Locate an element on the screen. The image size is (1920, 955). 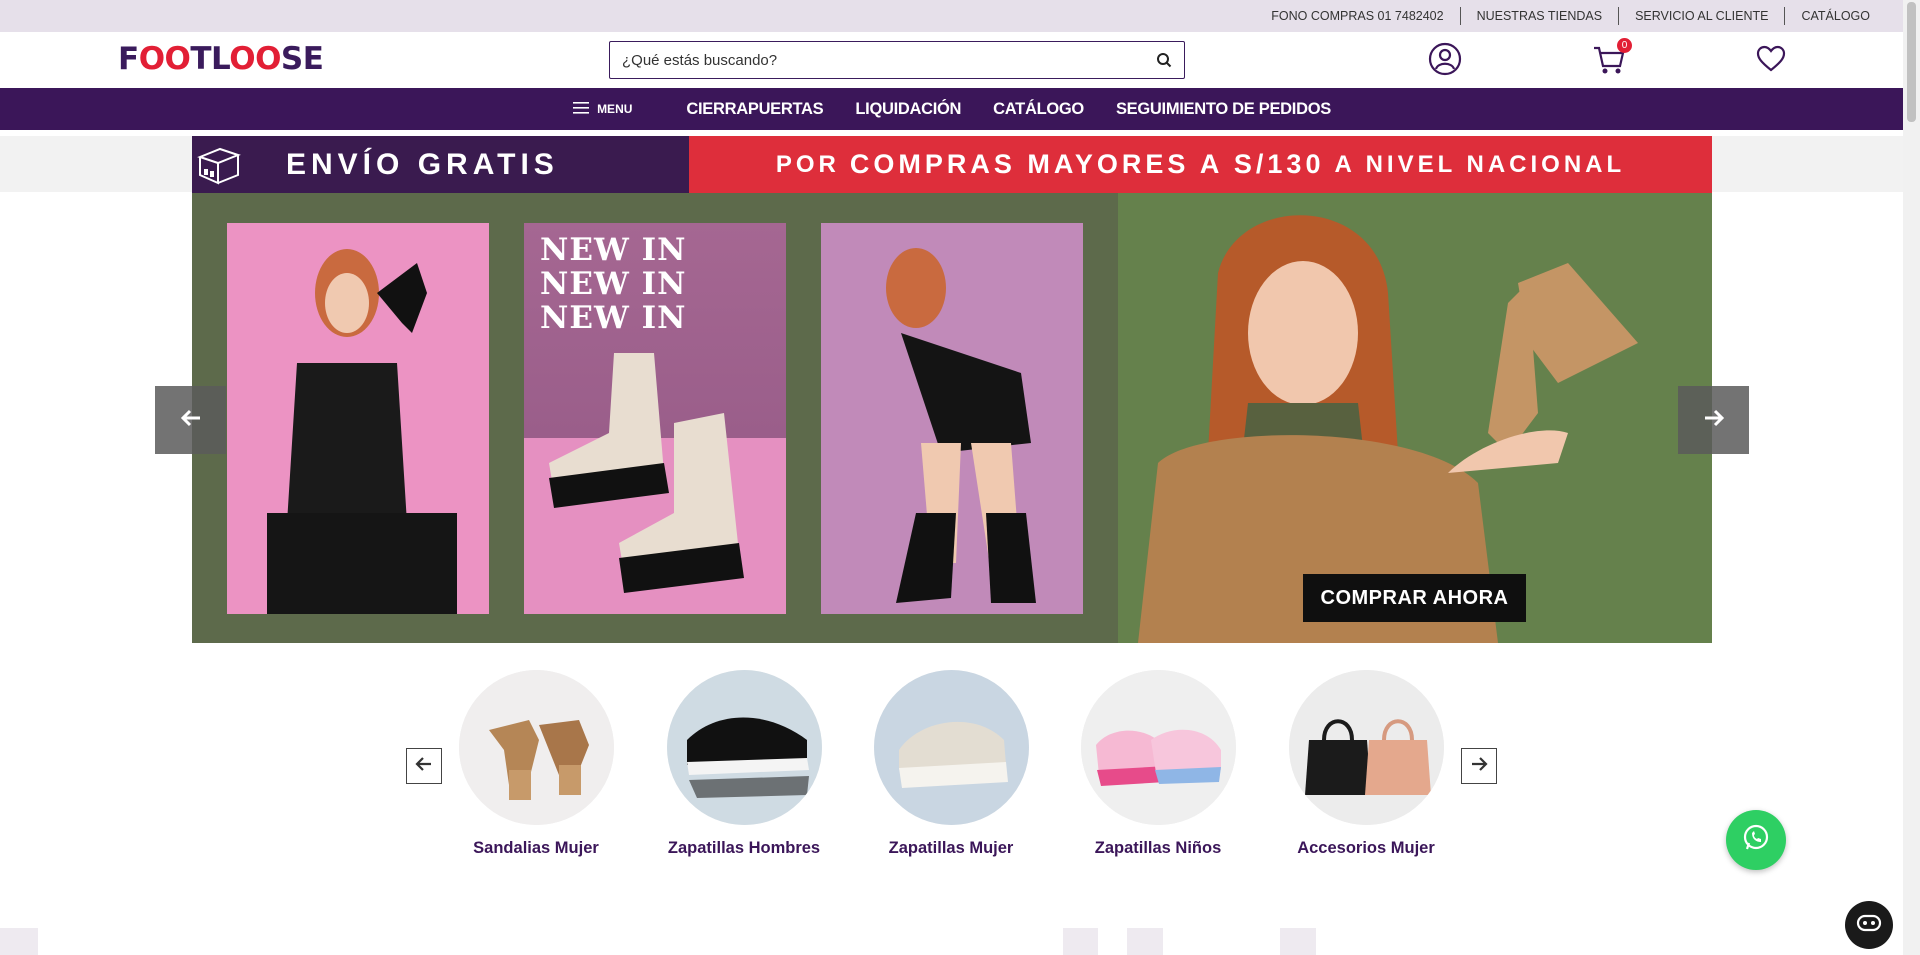
chat-bubble-icon is located at coordinates (1869, 925).